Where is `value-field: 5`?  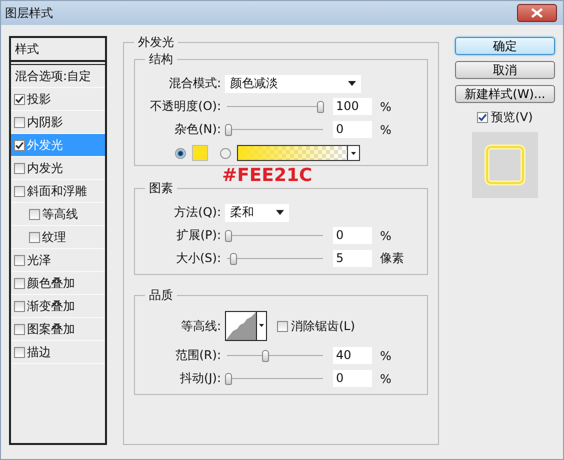
value-field: 5 is located at coordinates (352, 258).